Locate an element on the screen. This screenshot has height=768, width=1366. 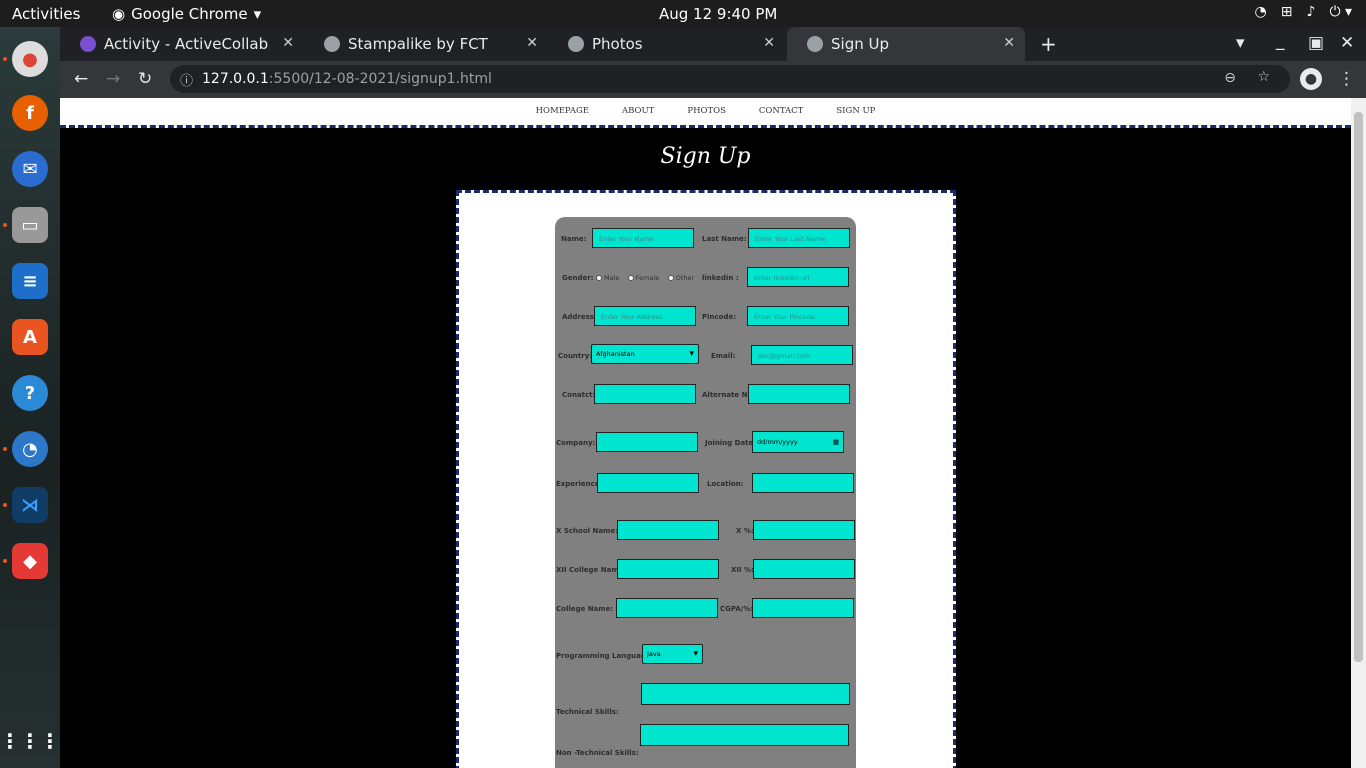
maximize-icon: ▣ is located at coordinates (1316, 43).